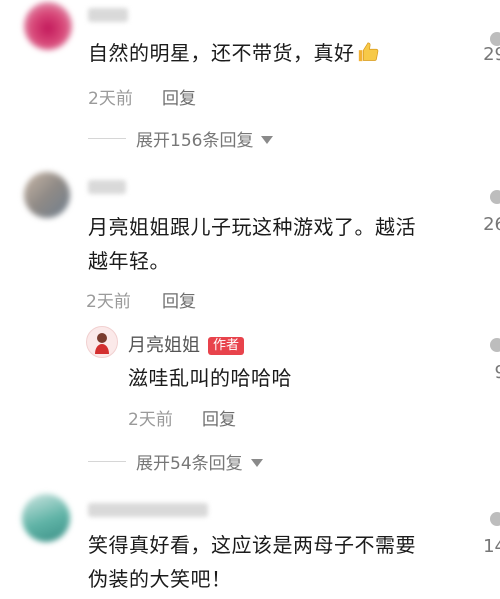 The width and height of the screenshot is (500, 599). What do you see at coordinates (164, 345) in the screenshot?
I see `author-name: 月亮姐姐` at bounding box center [164, 345].